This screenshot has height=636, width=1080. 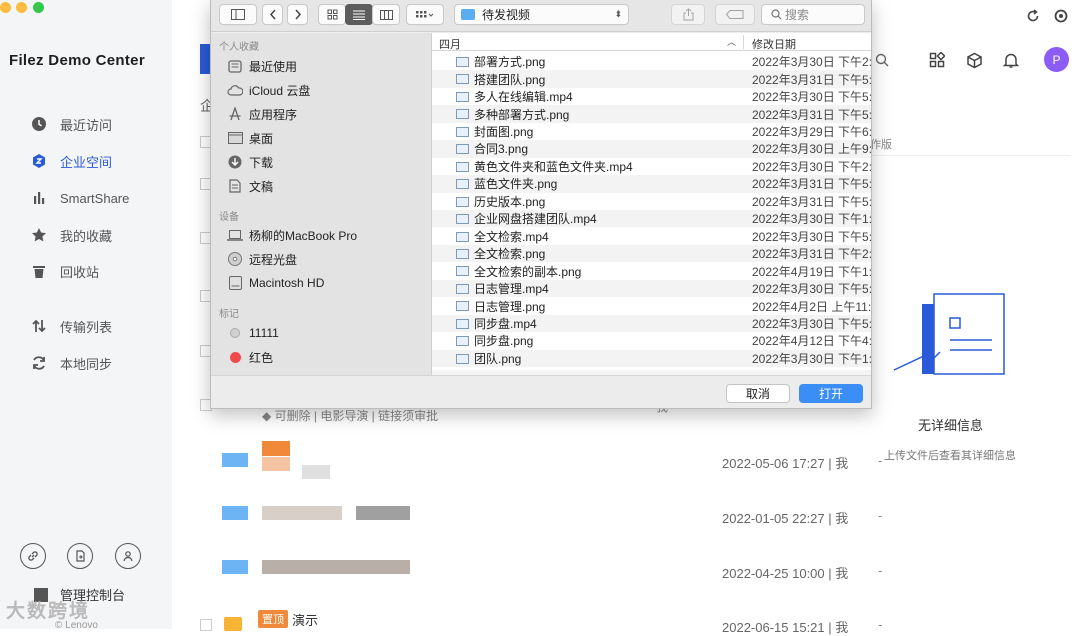 I want to click on file-row: 日志管理.mp4 2022年3月30日 下午5:2, so click(x=651, y=288).